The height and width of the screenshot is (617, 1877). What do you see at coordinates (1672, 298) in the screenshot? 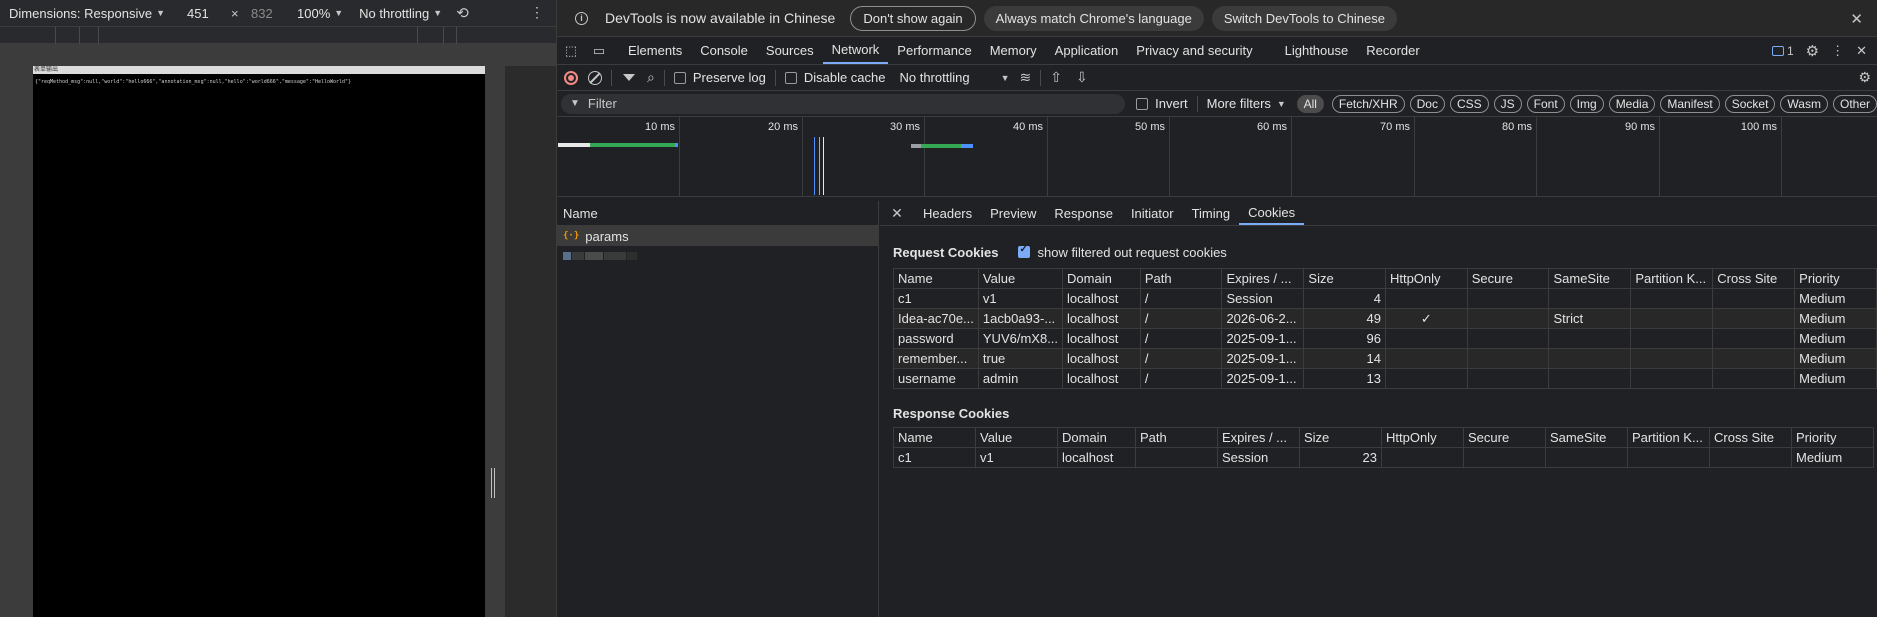
I see `cookie-cell-partition-k` at bounding box center [1672, 298].